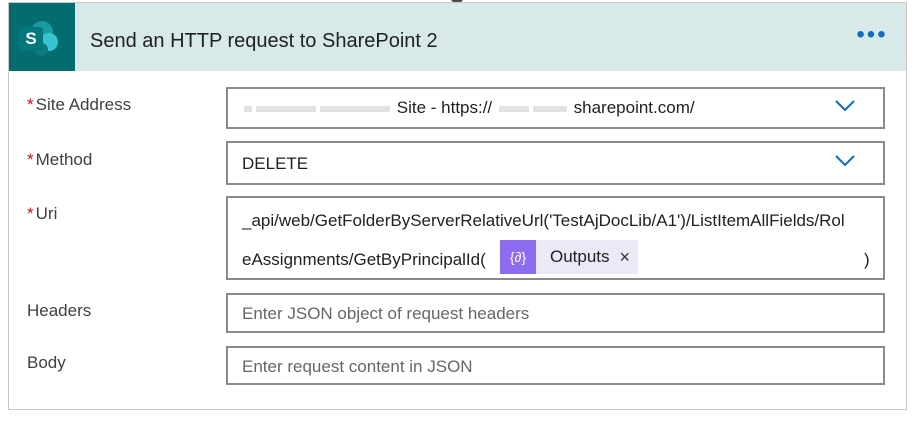 The height and width of the screenshot is (422, 916). What do you see at coordinates (42, 213) in the screenshot?
I see `uri-label: * Uri` at bounding box center [42, 213].